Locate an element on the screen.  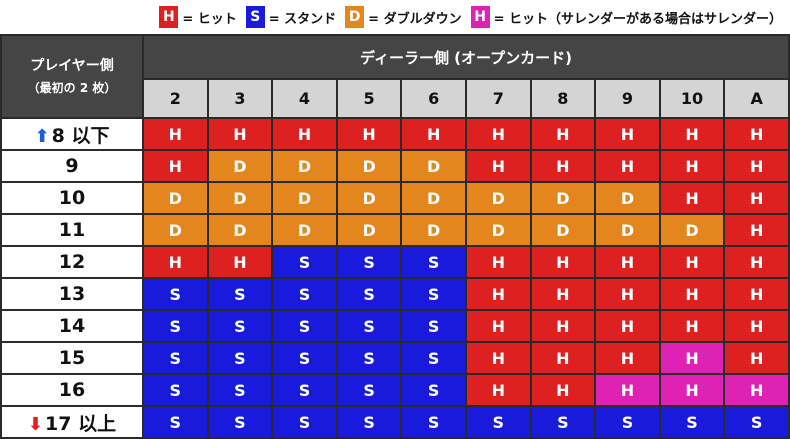
legend-item: H = ヒット（サレンダーがある場合はサレンダー） is located at coordinates (626, 17).